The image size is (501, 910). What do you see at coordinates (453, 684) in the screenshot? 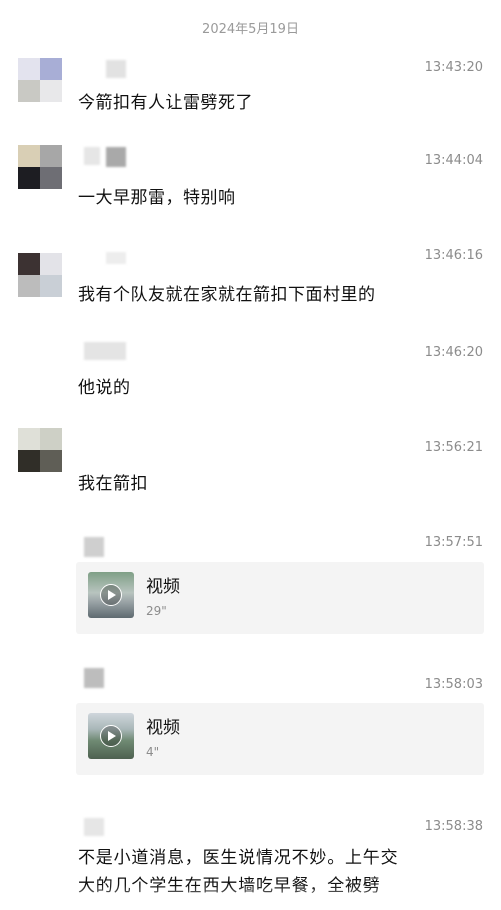
I see `message-time: 13:58:03` at bounding box center [453, 684].